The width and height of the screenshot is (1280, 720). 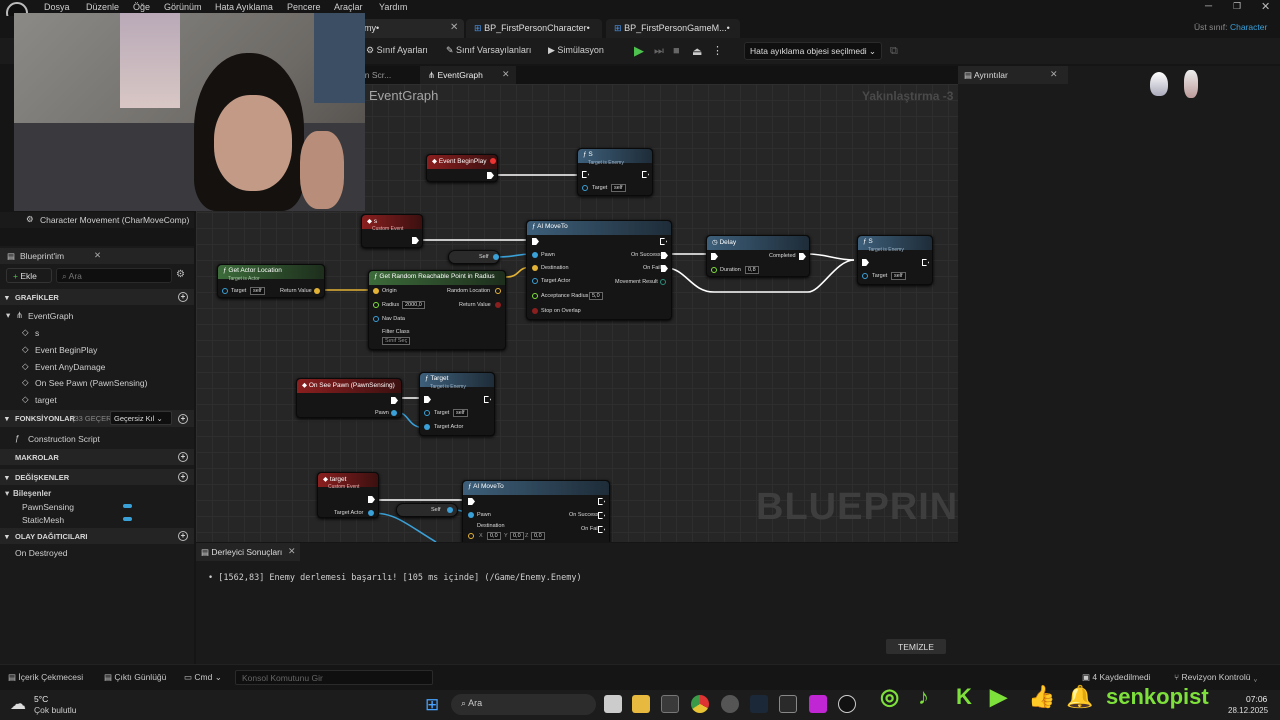 What do you see at coordinates (659, 51) in the screenshot?
I see `step-icon: ⏭` at bounding box center [659, 51].